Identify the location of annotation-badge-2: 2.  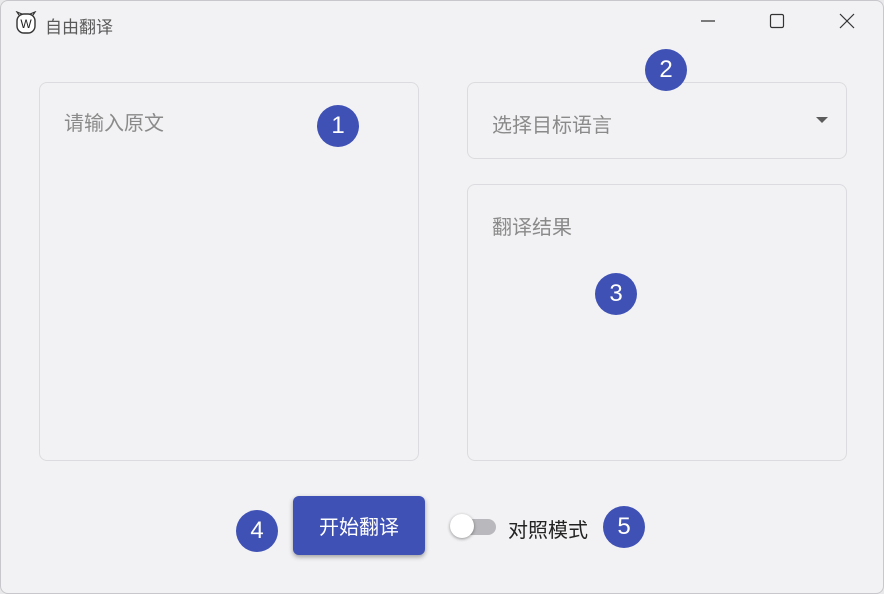
(666, 70).